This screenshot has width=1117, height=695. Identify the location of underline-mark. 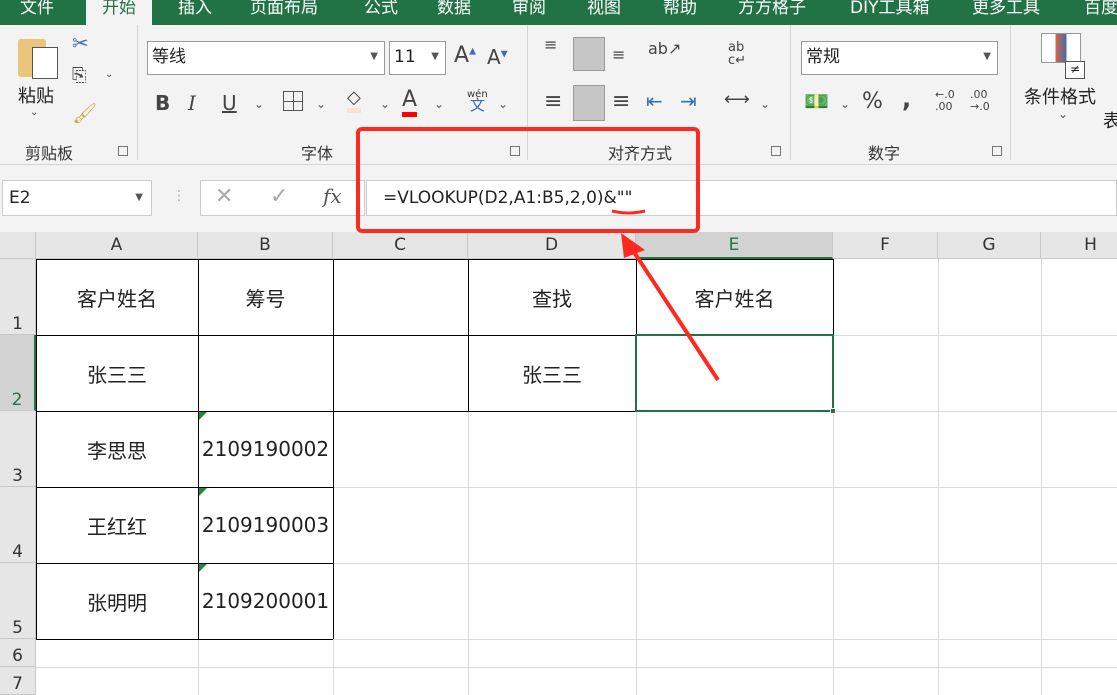
(628, 212).